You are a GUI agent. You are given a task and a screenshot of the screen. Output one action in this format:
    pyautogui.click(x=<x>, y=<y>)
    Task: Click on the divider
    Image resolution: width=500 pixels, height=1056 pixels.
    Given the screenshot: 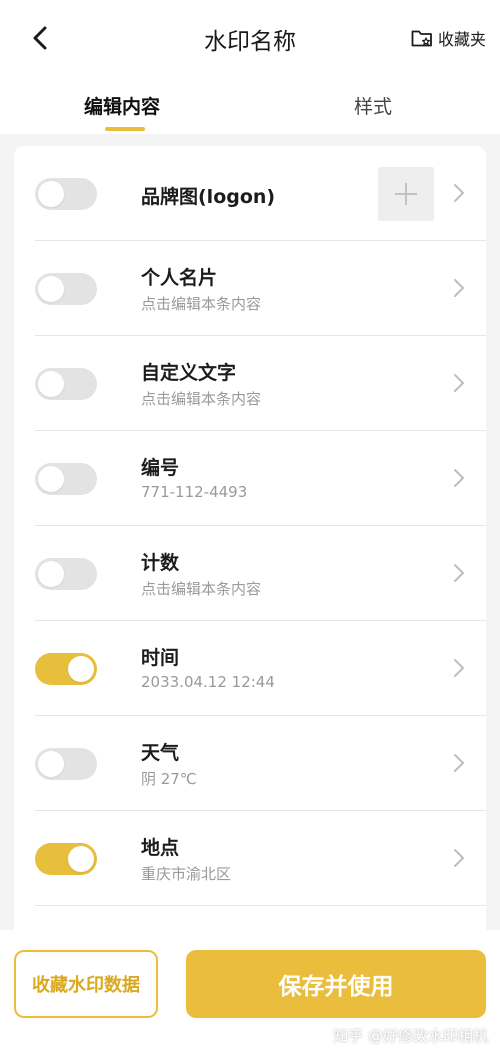 What is the action you would take?
    pyautogui.click(x=260, y=905)
    